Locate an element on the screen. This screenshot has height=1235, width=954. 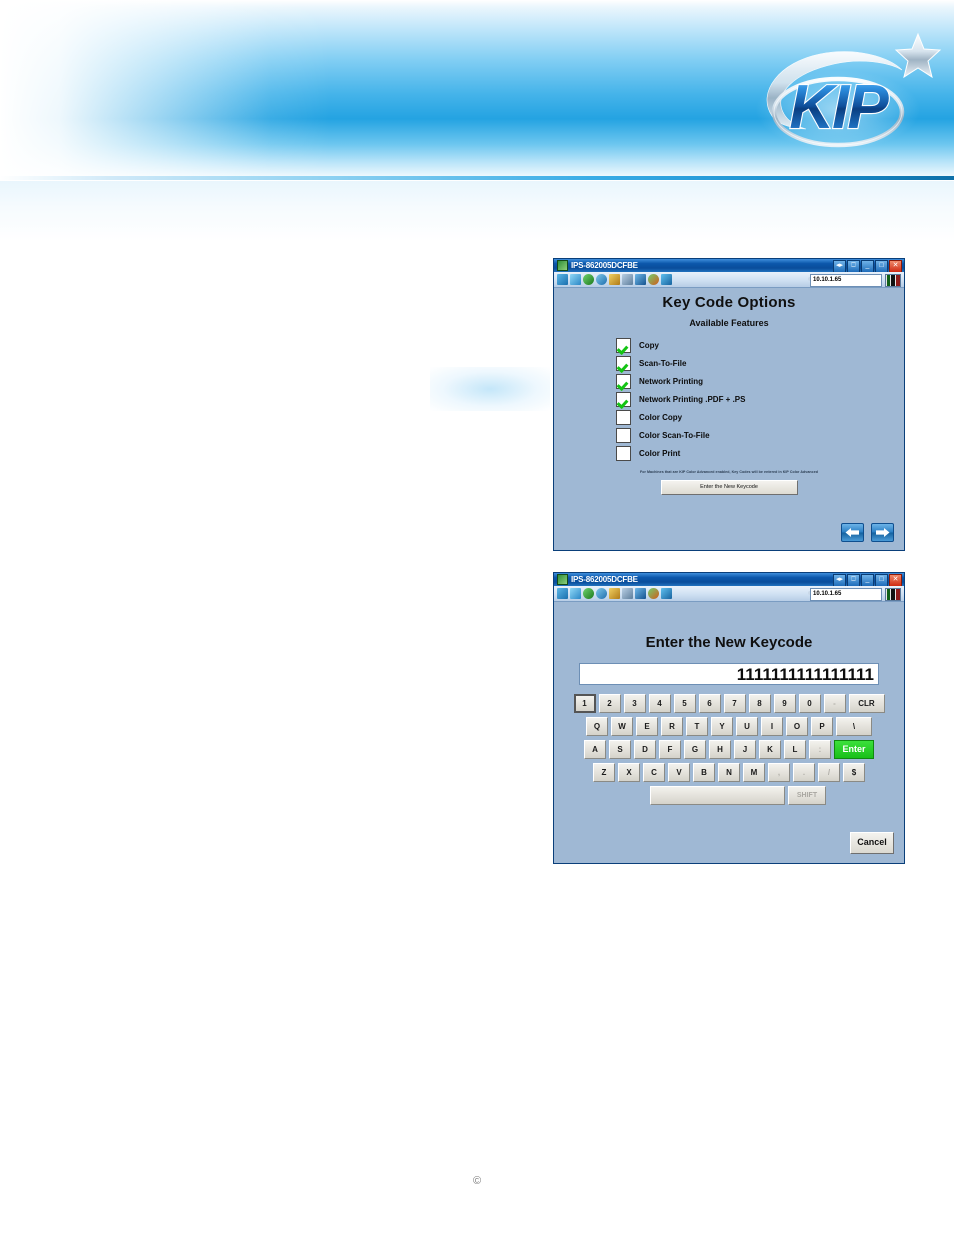
key-n: N is located at coordinates (729, 772).